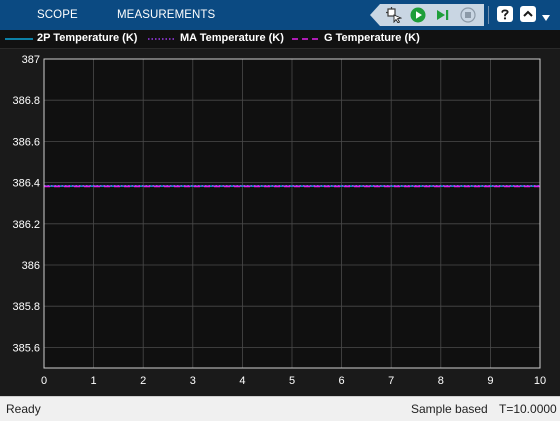 The height and width of the screenshot is (421, 560). Describe the element at coordinates (442, 15) in the screenshot. I see `step-forward-icon` at that location.